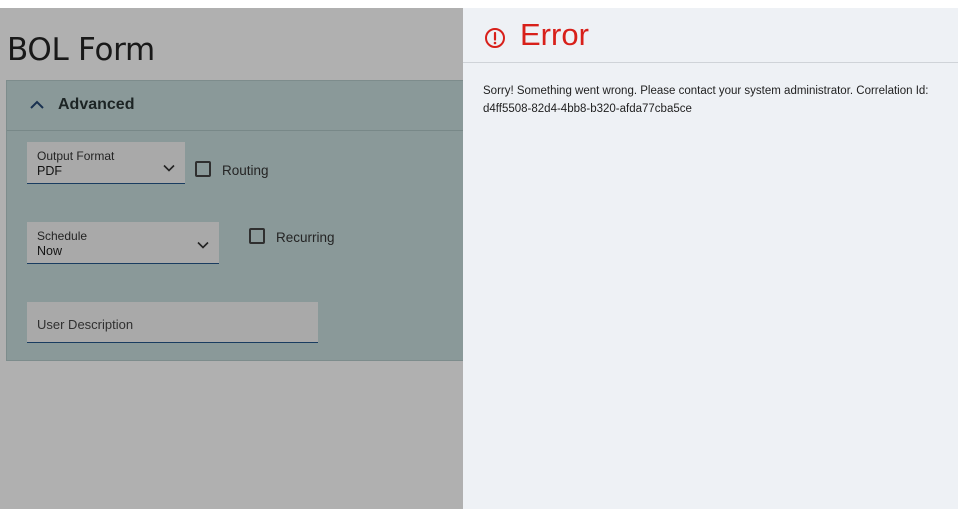 The width and height of the screenshot is (958, 509). What do you see at coordinates (710, 35) in the screenshot?
I see `error-drawer-header: Error` at bounding box center [710, 35].